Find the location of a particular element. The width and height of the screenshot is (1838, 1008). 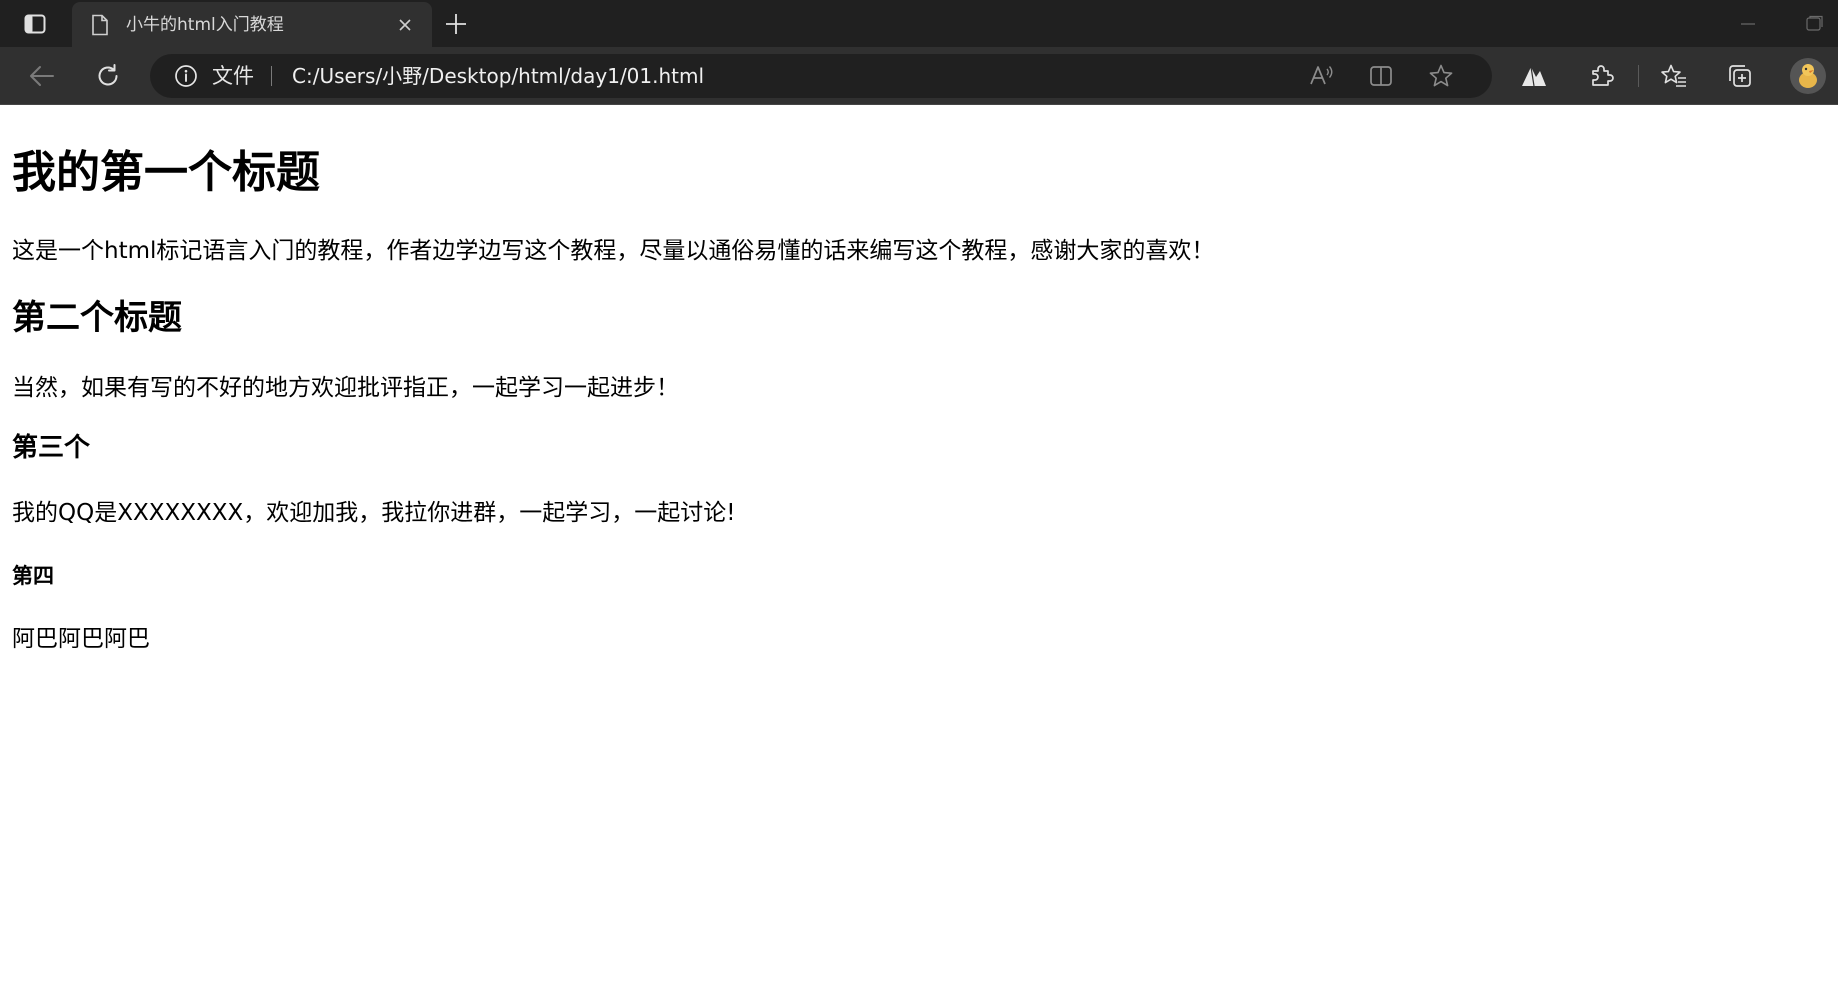

tab-active: 小牛的html入门教程 is located at coordinates (252, 24).